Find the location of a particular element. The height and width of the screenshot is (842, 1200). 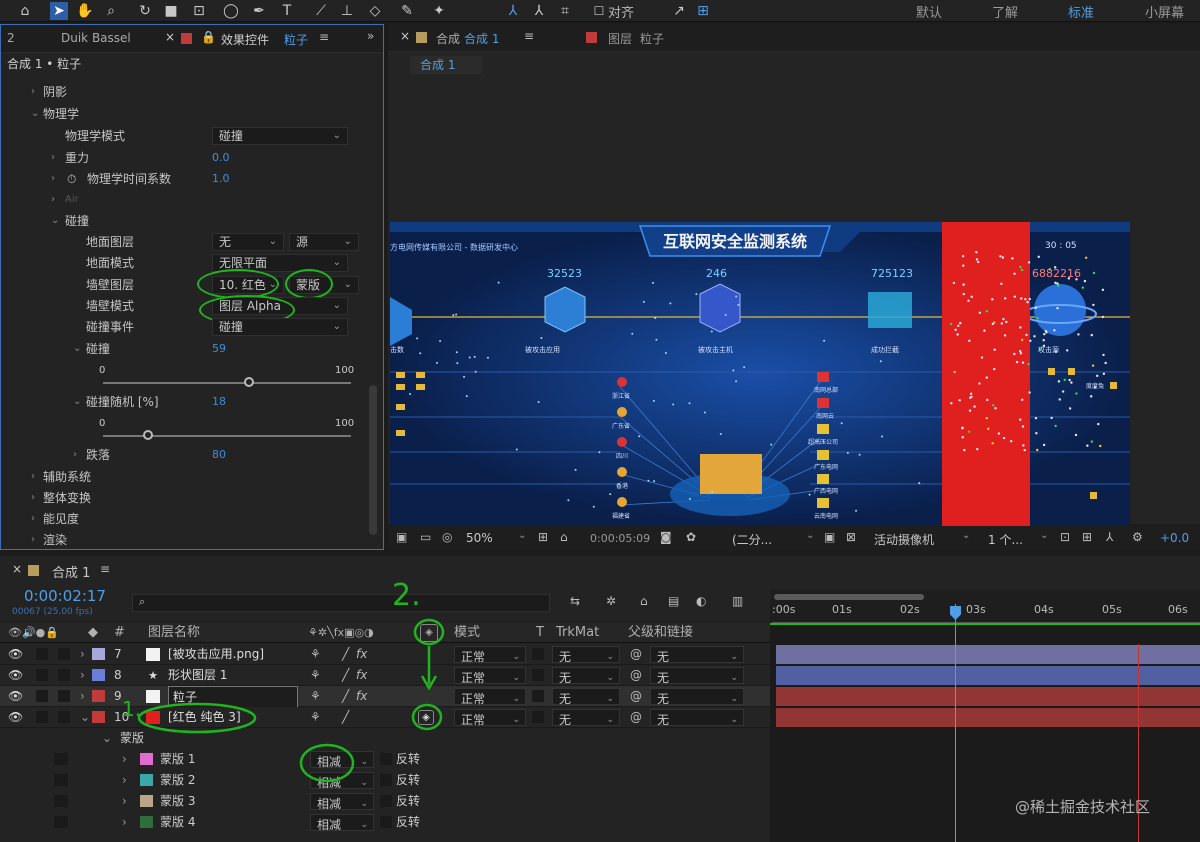

mask-name: 蒙版 2 is located at coordinates (177, 780).